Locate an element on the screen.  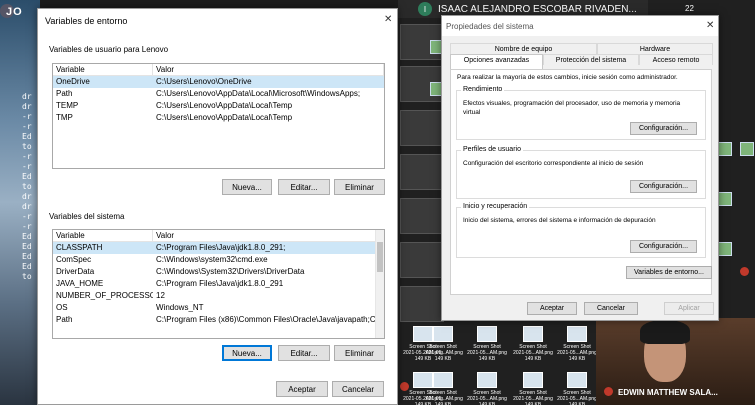
variable-row: OneDrive C:\Users\Lenovo\OneDrive is located at coordinates (218, 82).